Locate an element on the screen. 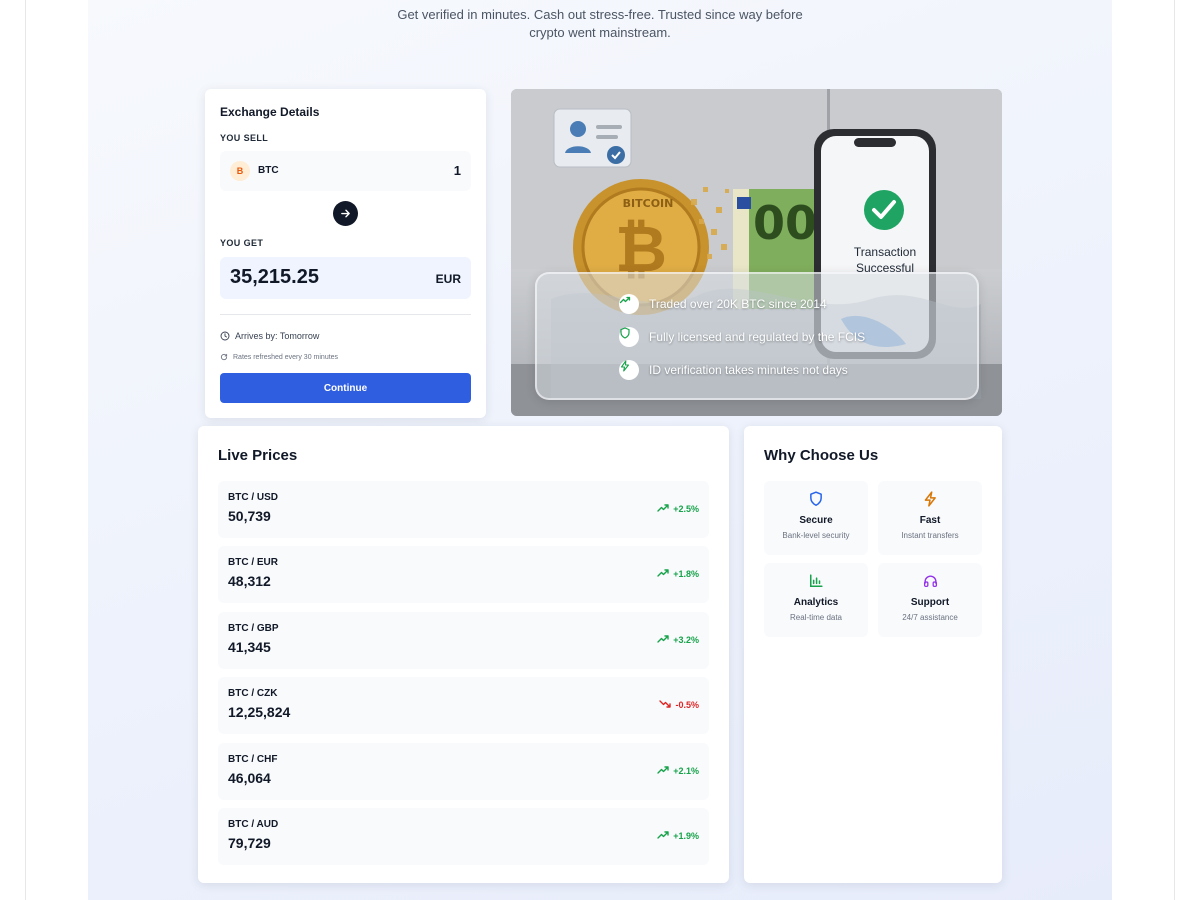 This screenshot has height=900, width=1200. price-row: BTC / CHF 46,064 +2.1% is located at coordinates (463, 771).